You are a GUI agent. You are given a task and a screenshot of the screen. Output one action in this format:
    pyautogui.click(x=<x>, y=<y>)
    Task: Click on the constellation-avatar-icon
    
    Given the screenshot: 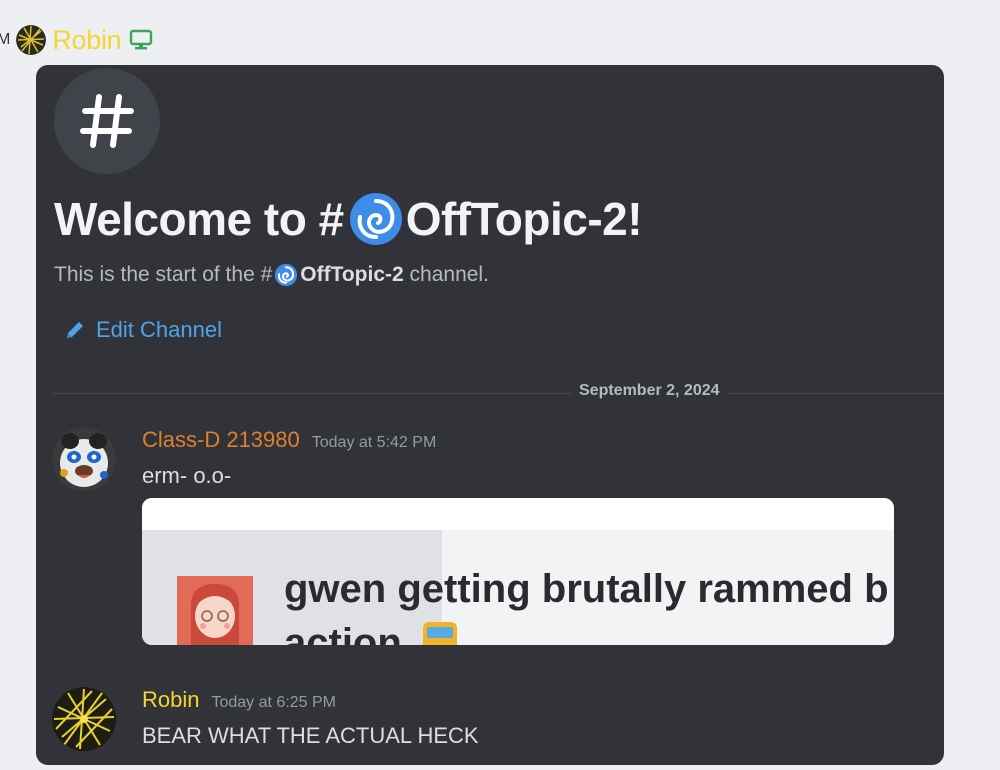 What is the action you would take?
    pyautogui.click(x=84, y=719)
    